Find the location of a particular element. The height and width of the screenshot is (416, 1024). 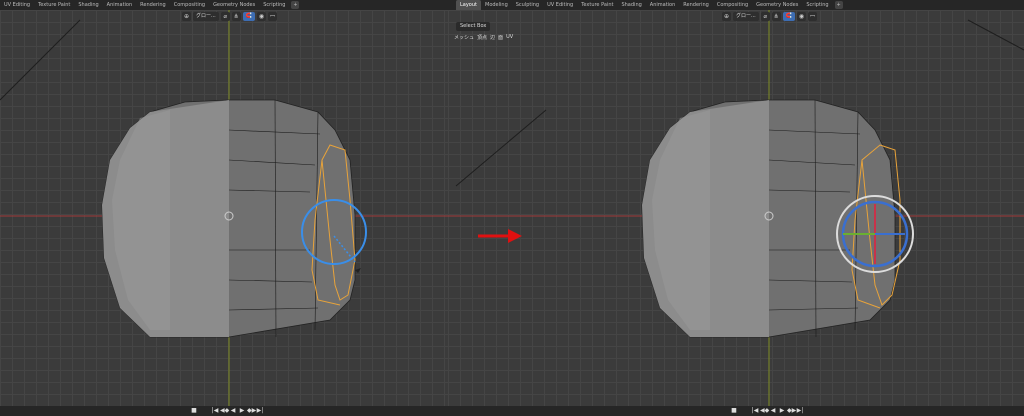

mode-face: 面 is located at coordinates (500, 37).